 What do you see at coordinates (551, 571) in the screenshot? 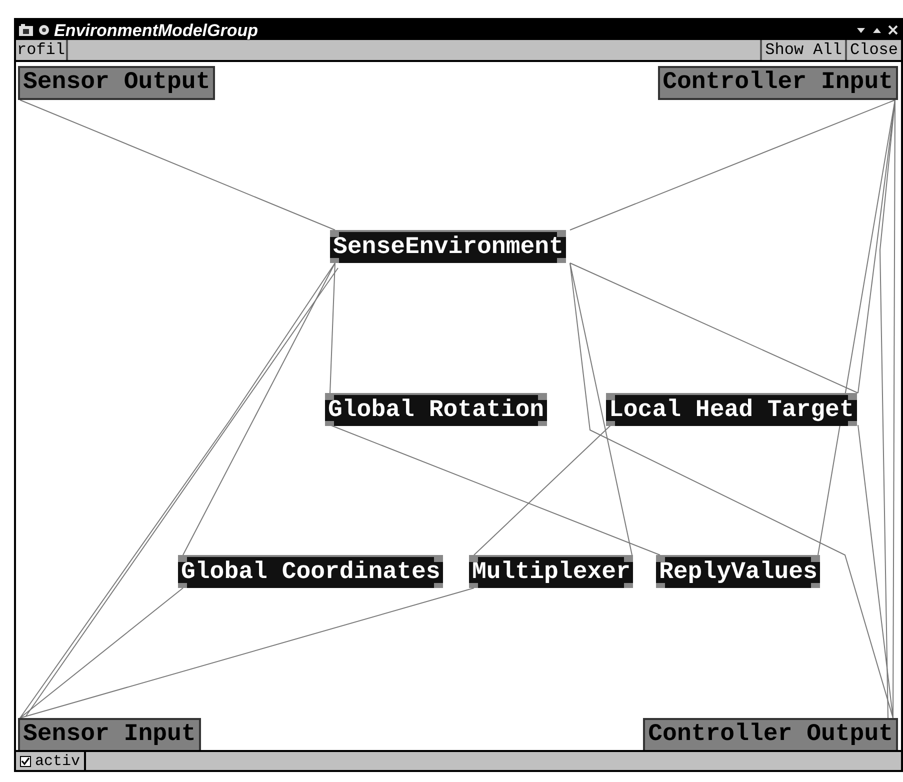
I see `node: Multiplexer` at bounding box center [551, 571].